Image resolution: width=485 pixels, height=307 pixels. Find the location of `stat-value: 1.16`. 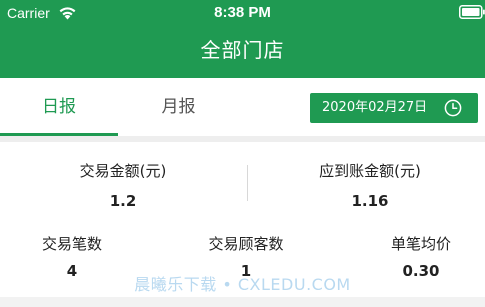

stat-value: 1.16 is located at coordinates (370, 201).